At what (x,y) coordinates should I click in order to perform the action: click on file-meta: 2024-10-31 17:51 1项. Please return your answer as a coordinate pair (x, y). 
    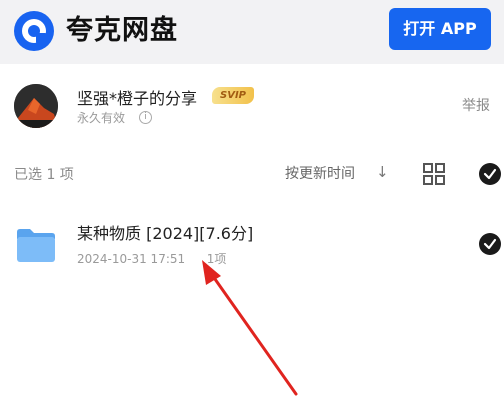
    Looking at the image, I should click on (151, 258).